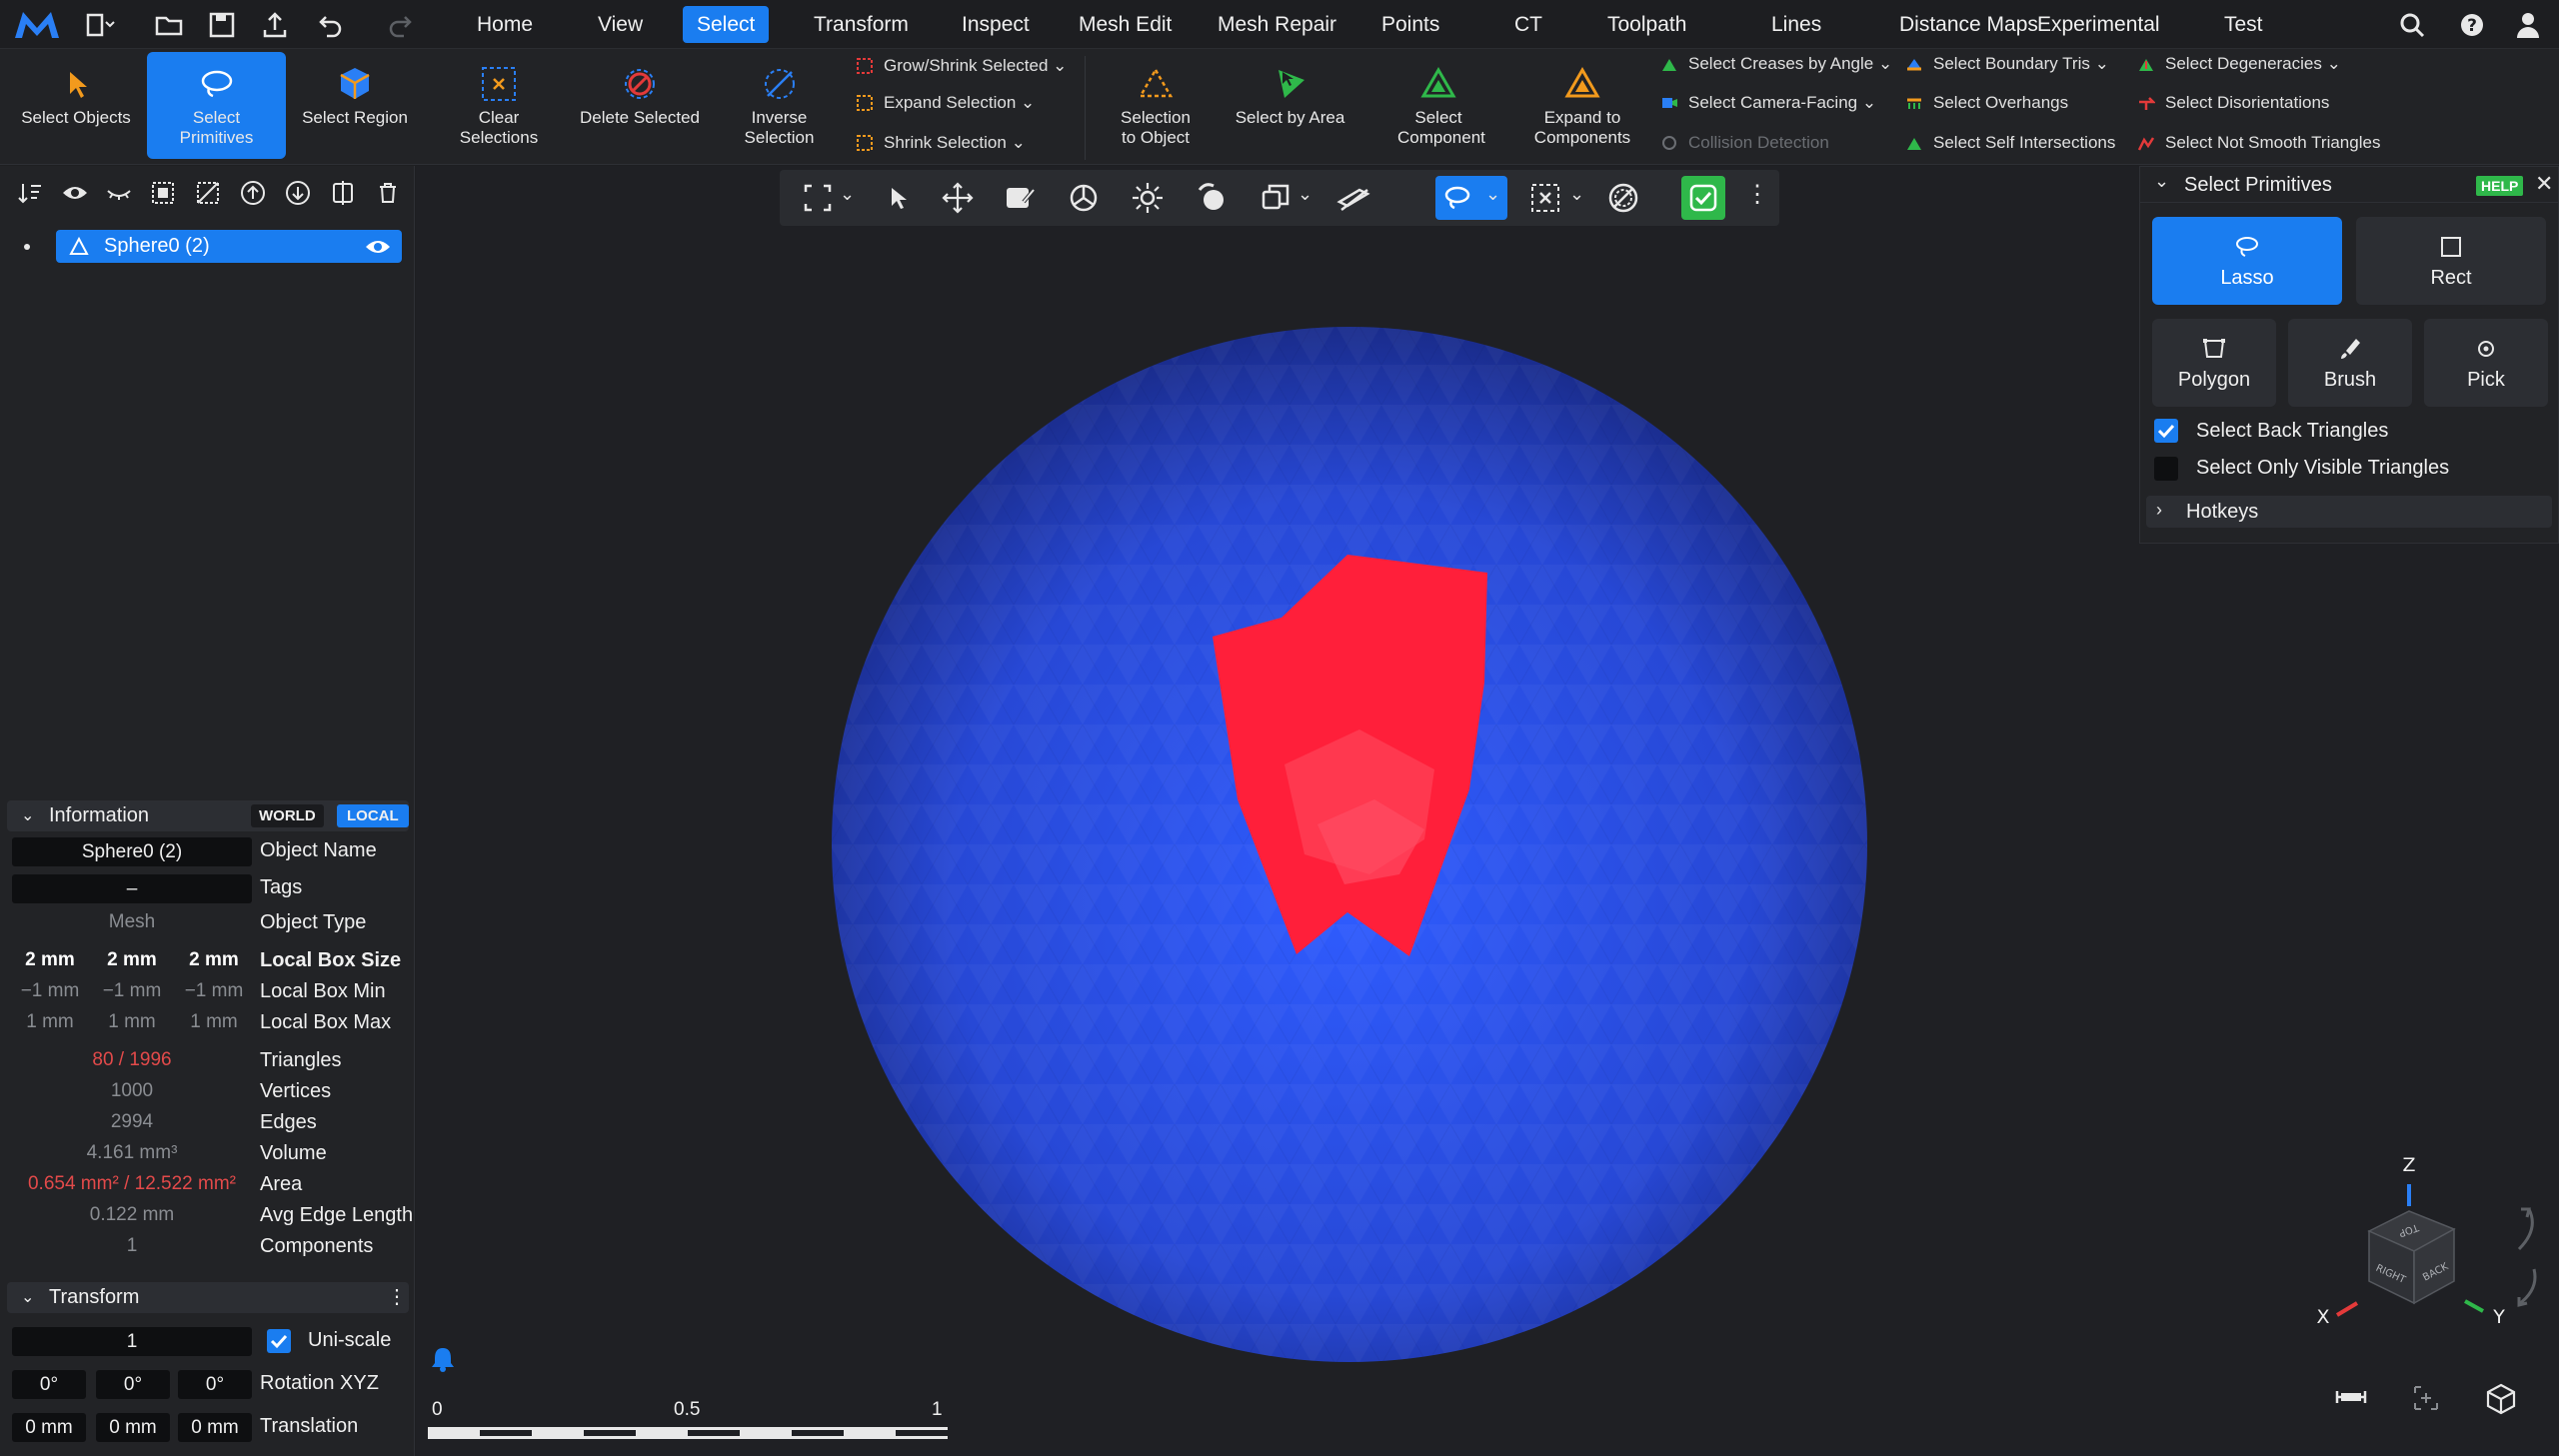 Image resolution: width=2559 pixels, height=1456 pixels. Describe the element at coordinates (1290, 105) in the screenshot. I see `select-by-area-button: Select by Area` at that location.